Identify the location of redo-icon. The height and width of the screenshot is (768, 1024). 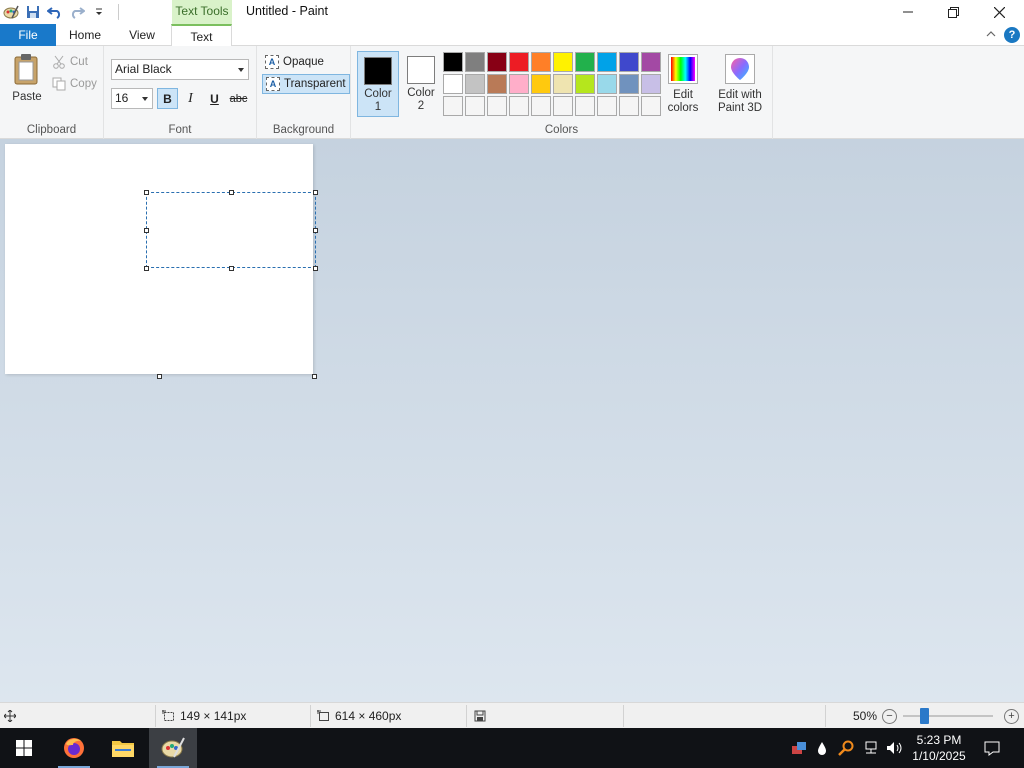
(77, 12).